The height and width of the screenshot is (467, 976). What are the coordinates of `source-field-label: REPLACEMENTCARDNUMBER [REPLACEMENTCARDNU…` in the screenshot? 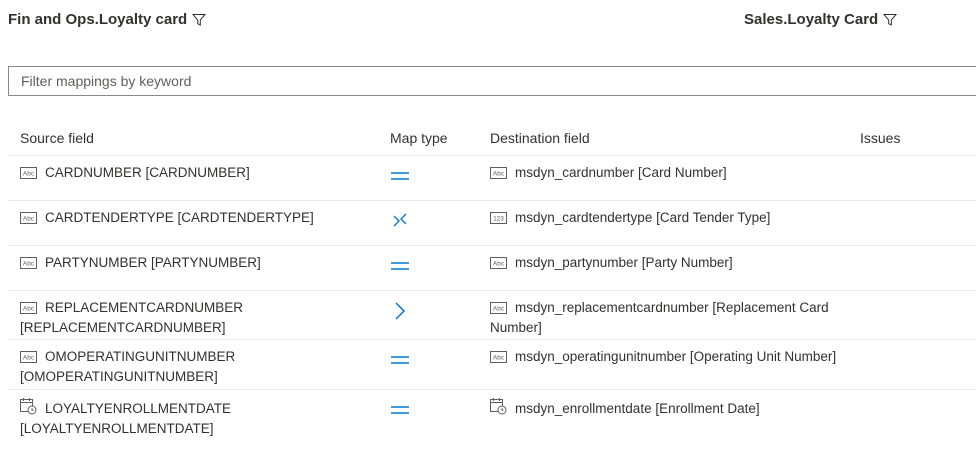 It's located at (132, 317).